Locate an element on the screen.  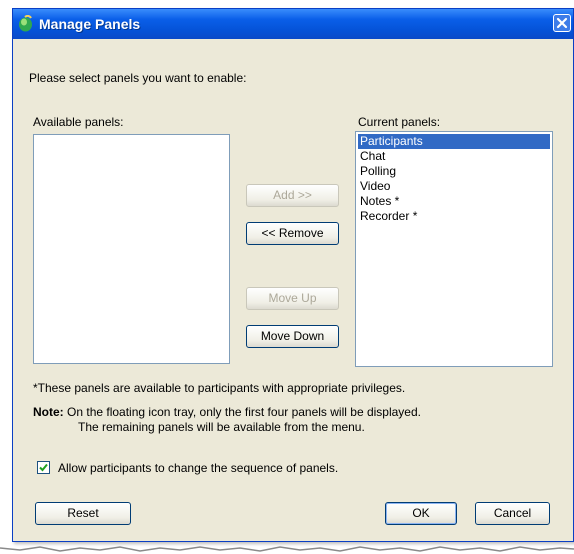
current-panel-item: Notes * is located at coordinates (454, 201).